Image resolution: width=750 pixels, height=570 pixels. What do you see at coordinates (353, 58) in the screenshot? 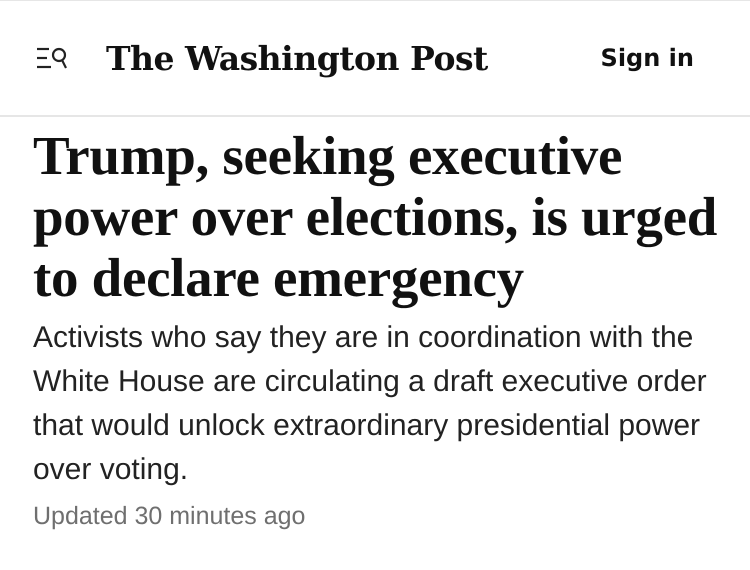
I see `site-logo: The Washington Post` at bounding box center [353, 58].